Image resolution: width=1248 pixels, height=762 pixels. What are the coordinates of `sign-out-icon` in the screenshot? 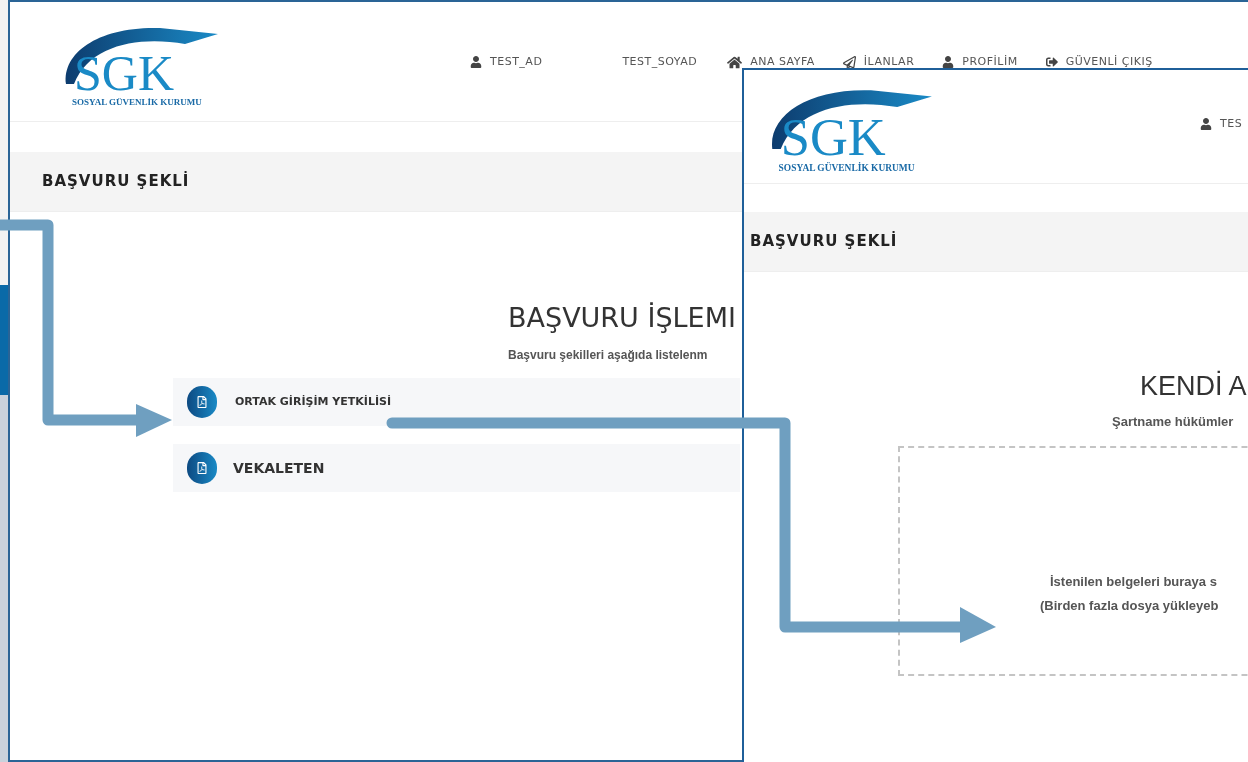 It's located at (1051, 62).